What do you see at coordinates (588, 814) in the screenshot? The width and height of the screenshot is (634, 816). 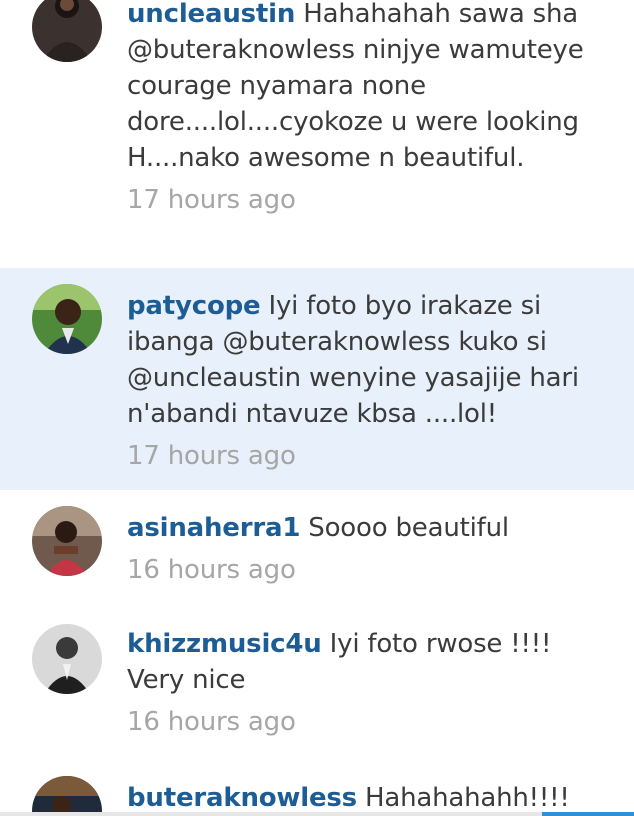 I see `scroll-indicator` at bounding box center [588, 814].